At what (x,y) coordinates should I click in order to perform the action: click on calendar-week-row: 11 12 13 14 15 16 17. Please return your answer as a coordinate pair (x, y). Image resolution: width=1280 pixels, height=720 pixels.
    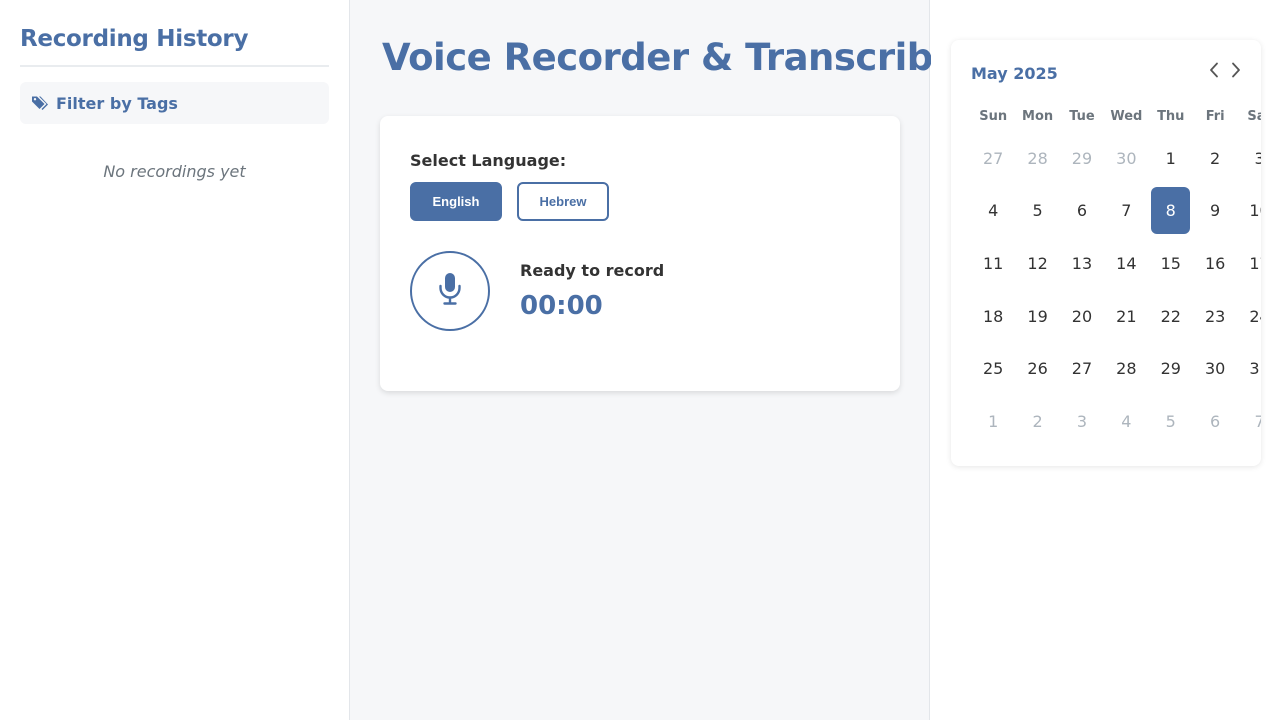
    Looking at the image, I should click on (1116, 263).